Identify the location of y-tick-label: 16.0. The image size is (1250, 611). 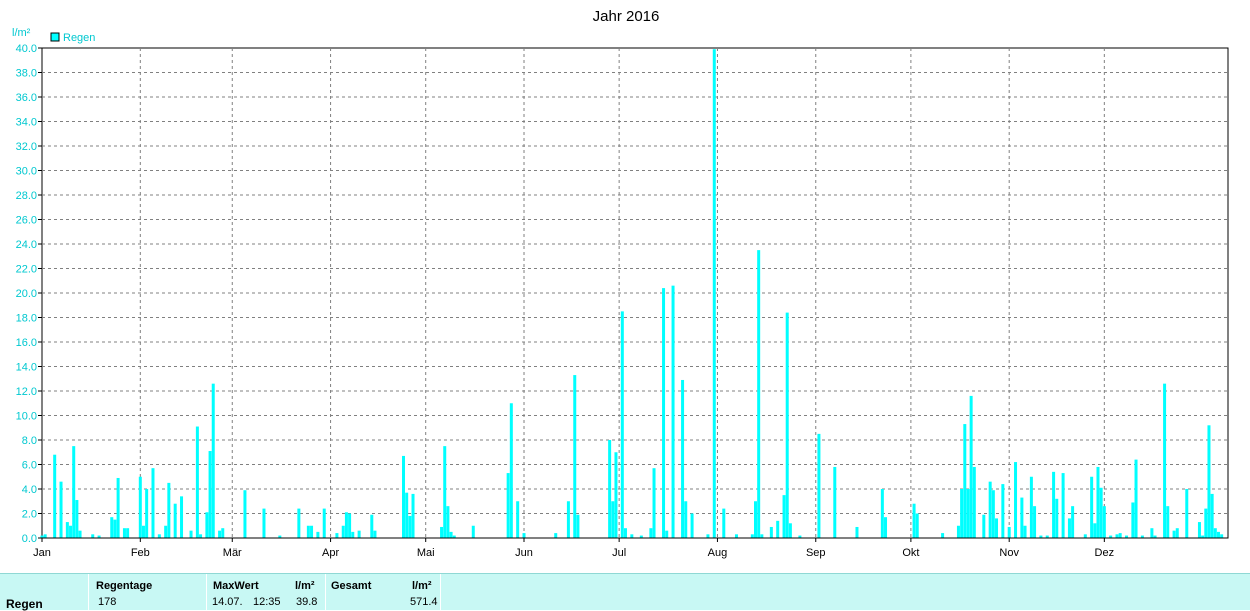
(26, 343).